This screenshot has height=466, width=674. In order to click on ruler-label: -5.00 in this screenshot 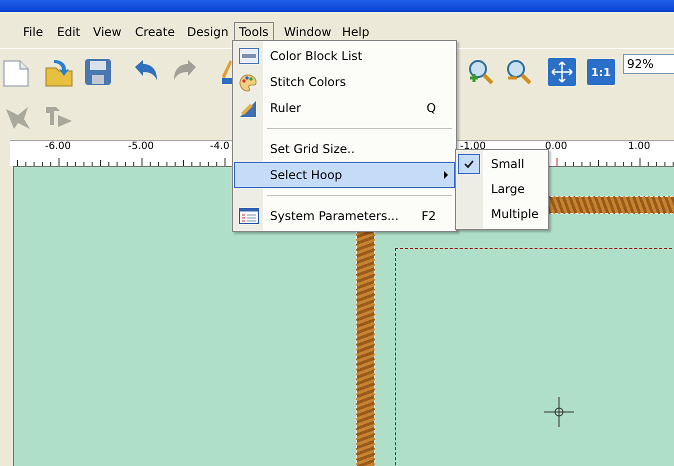, I will do `click(141, 147)`.